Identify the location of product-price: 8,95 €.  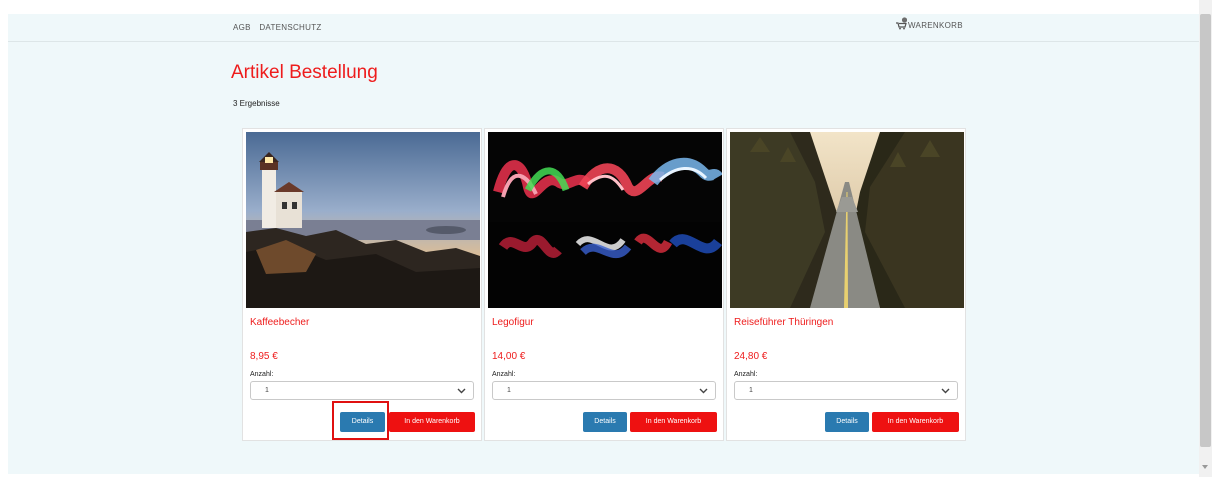
(264, 356).